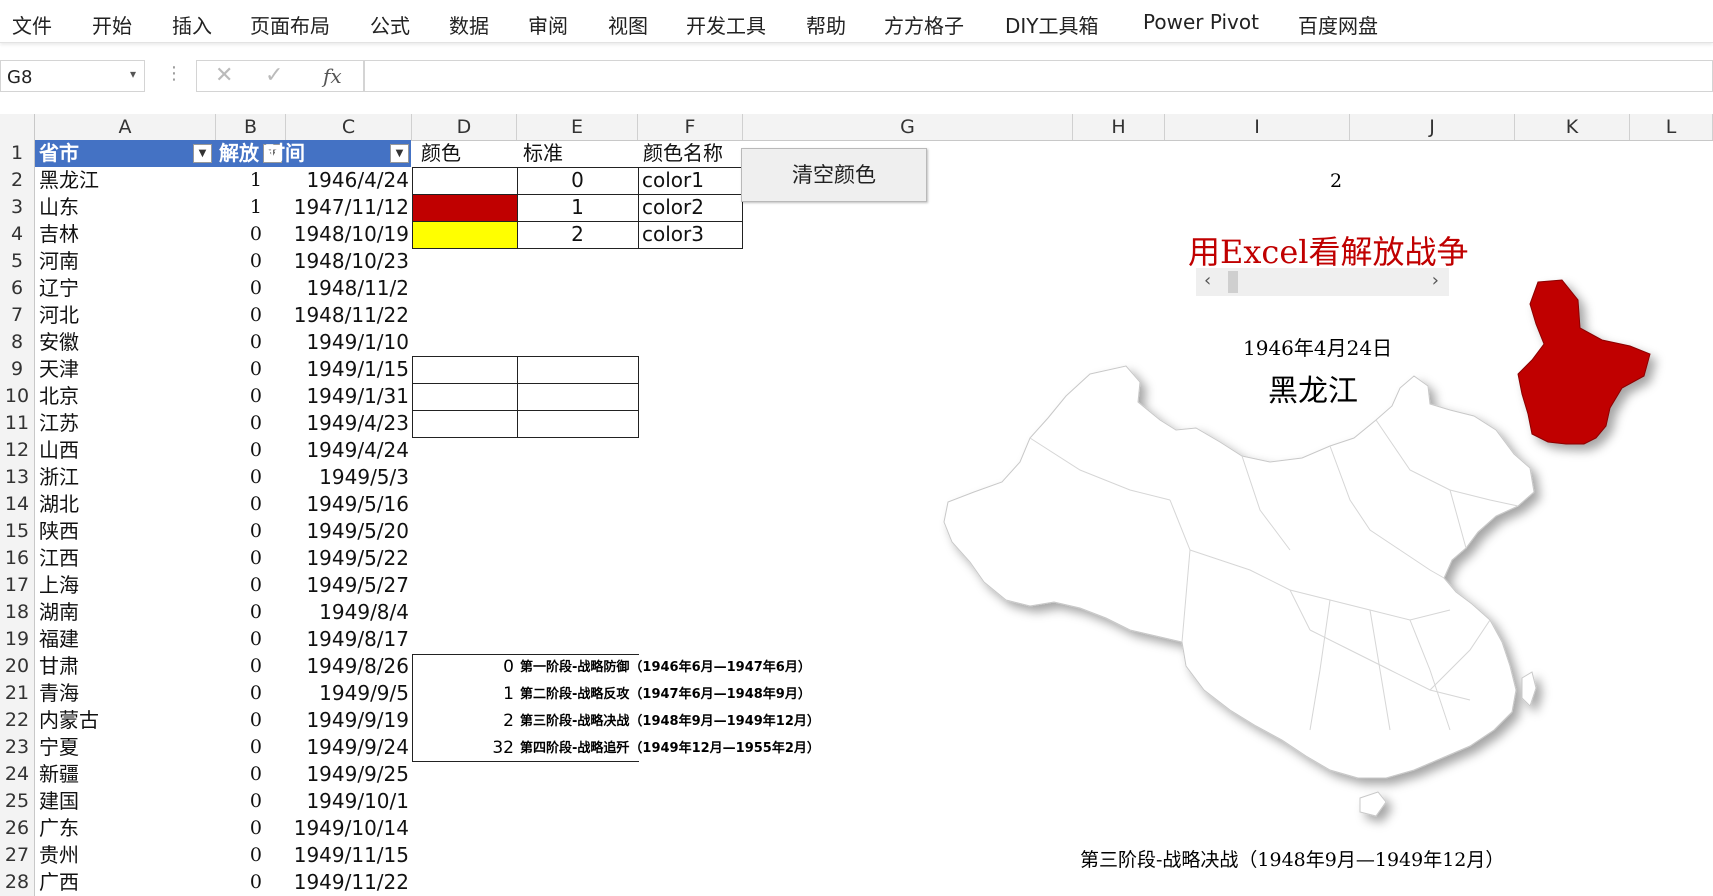 The width and height of the screenshot is (1713, 896). Describe the element at coordinates (125, 127) in the screenshot. I see `column-header-A: A` at that location.